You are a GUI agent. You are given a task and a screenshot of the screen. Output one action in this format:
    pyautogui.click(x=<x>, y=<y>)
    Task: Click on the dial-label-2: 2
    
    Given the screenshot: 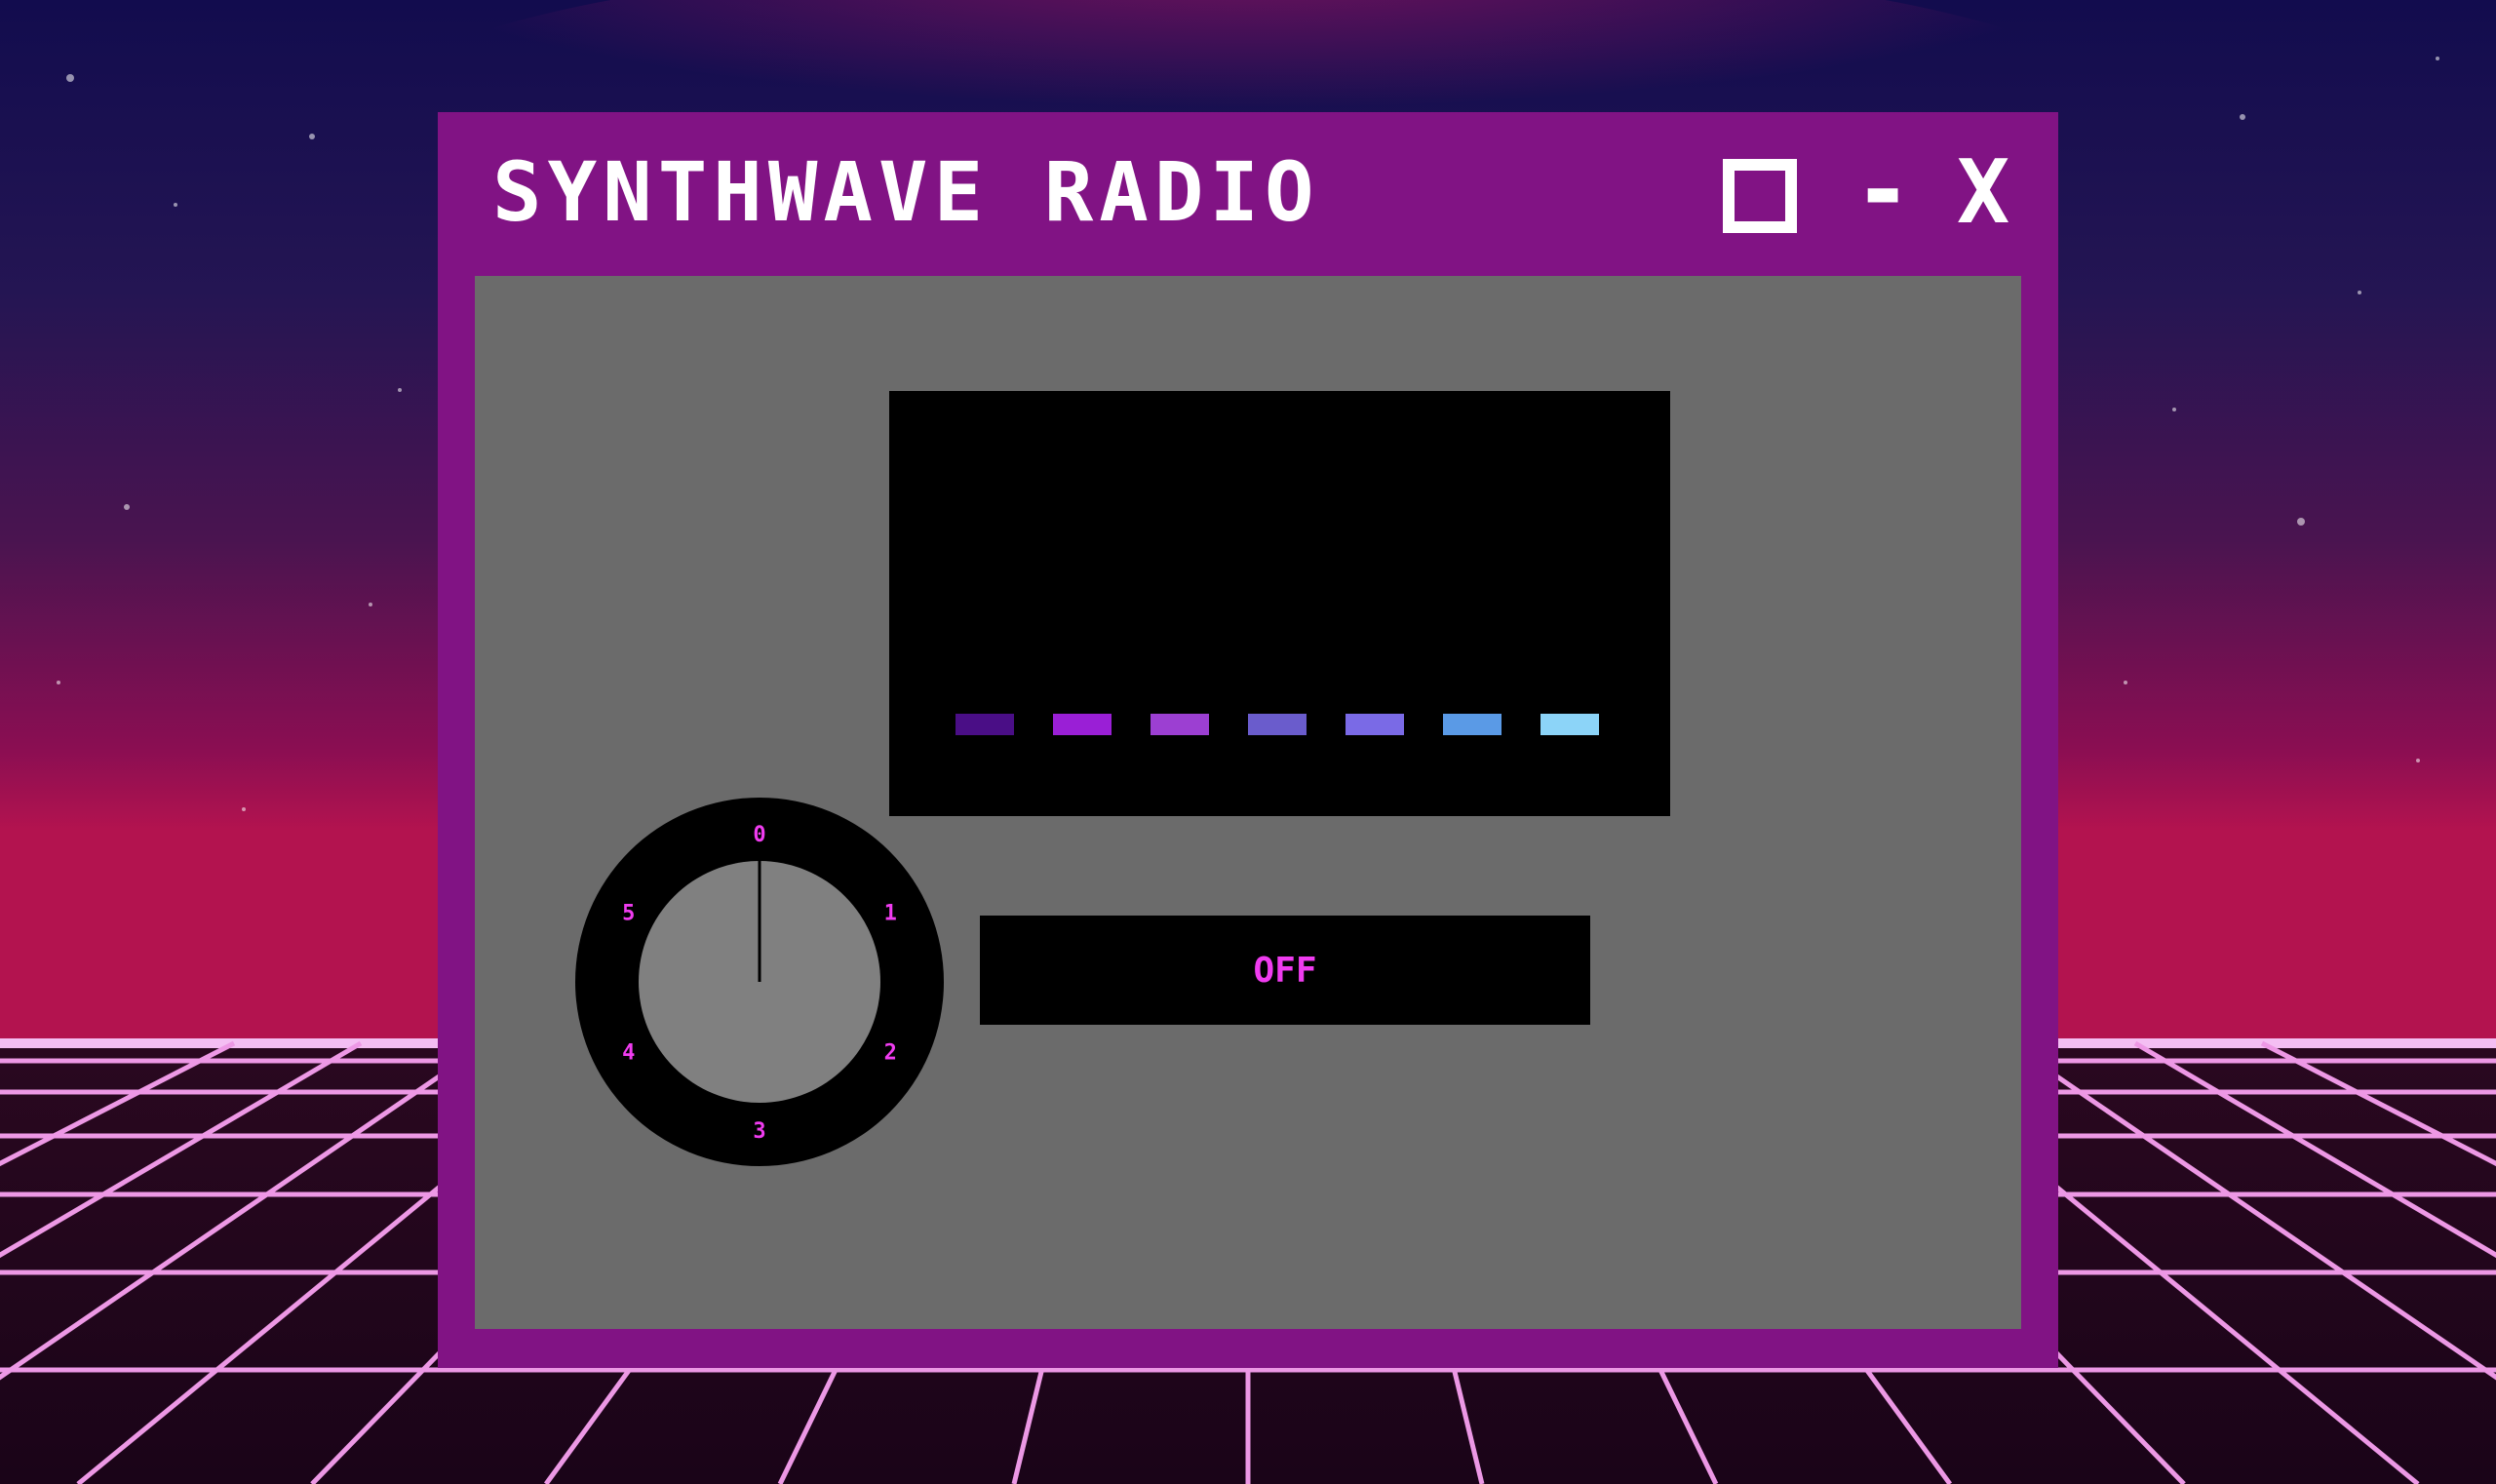 What is the action you would take?
    pyautogui.click(x=890, y=1052)
    